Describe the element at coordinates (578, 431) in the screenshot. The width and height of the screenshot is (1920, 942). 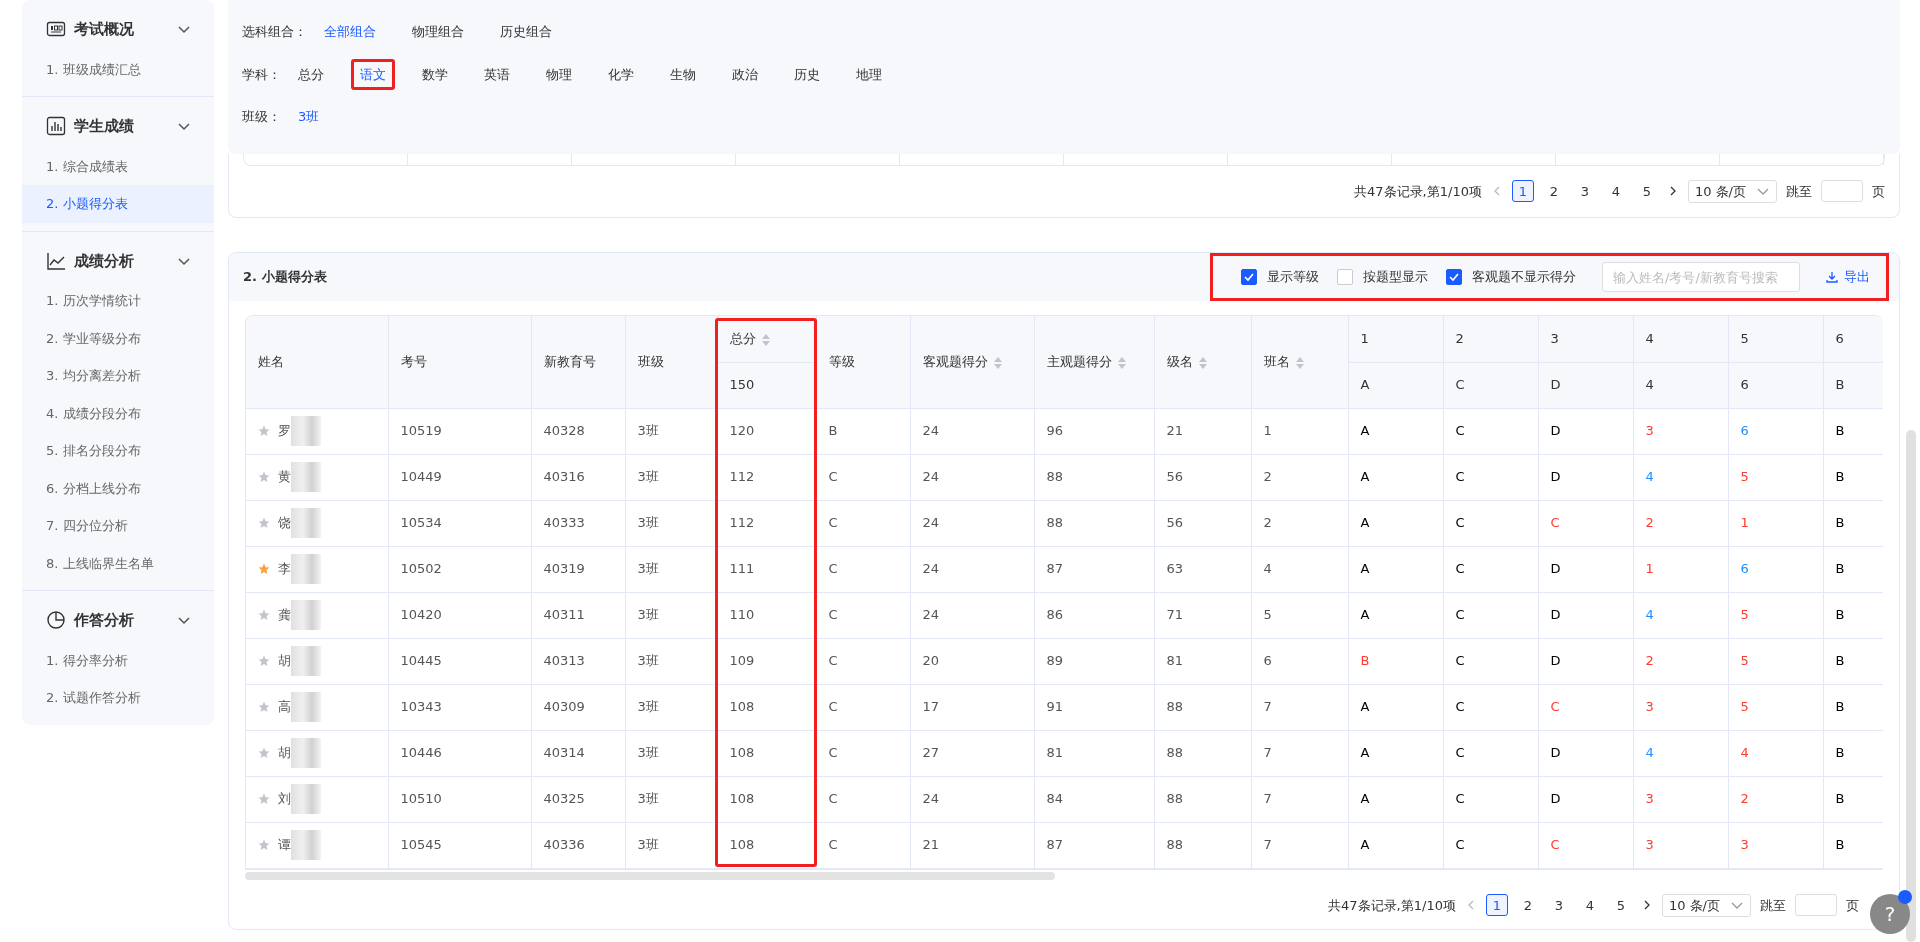
I see `table-cell: 40328` at that location.